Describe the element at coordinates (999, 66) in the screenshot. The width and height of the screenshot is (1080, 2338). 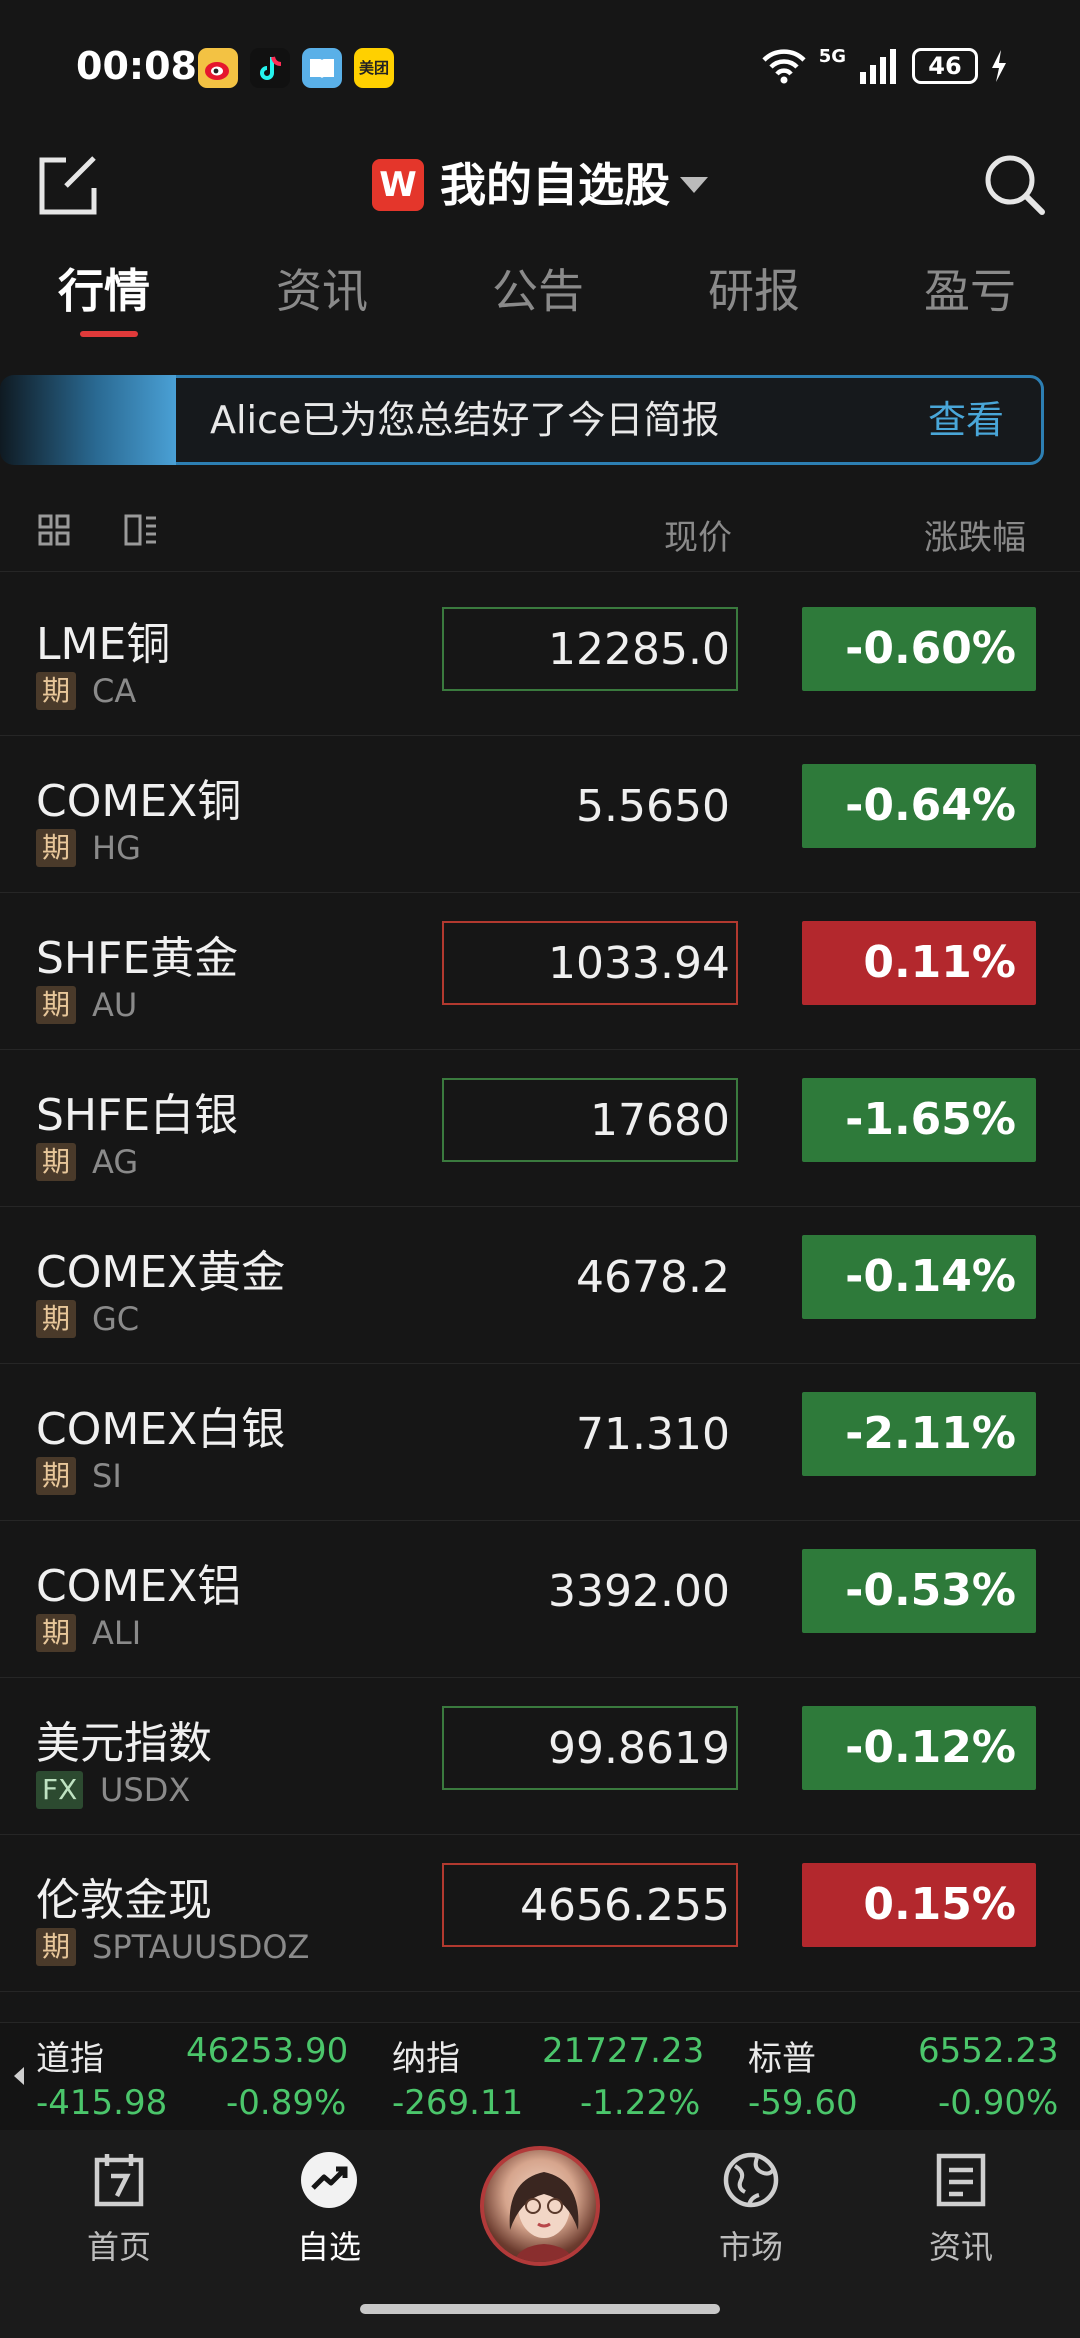
I see `charging-icon` at that location.